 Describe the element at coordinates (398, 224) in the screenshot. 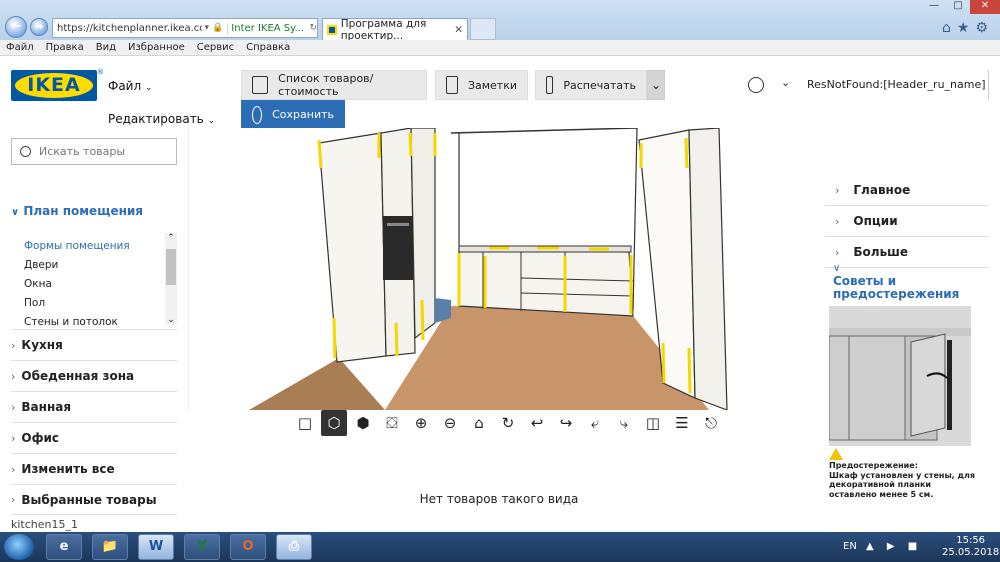

I see `oven-handle` at that location.